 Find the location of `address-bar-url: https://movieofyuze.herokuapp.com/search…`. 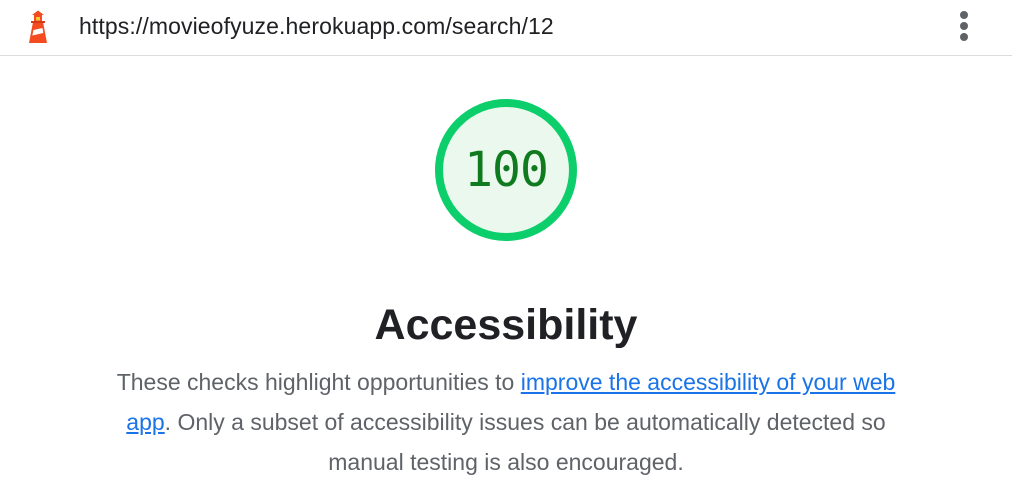

address-bar-url: https://movieofyuze.herokuapp.com/search… is located at coordinates (316, 26).